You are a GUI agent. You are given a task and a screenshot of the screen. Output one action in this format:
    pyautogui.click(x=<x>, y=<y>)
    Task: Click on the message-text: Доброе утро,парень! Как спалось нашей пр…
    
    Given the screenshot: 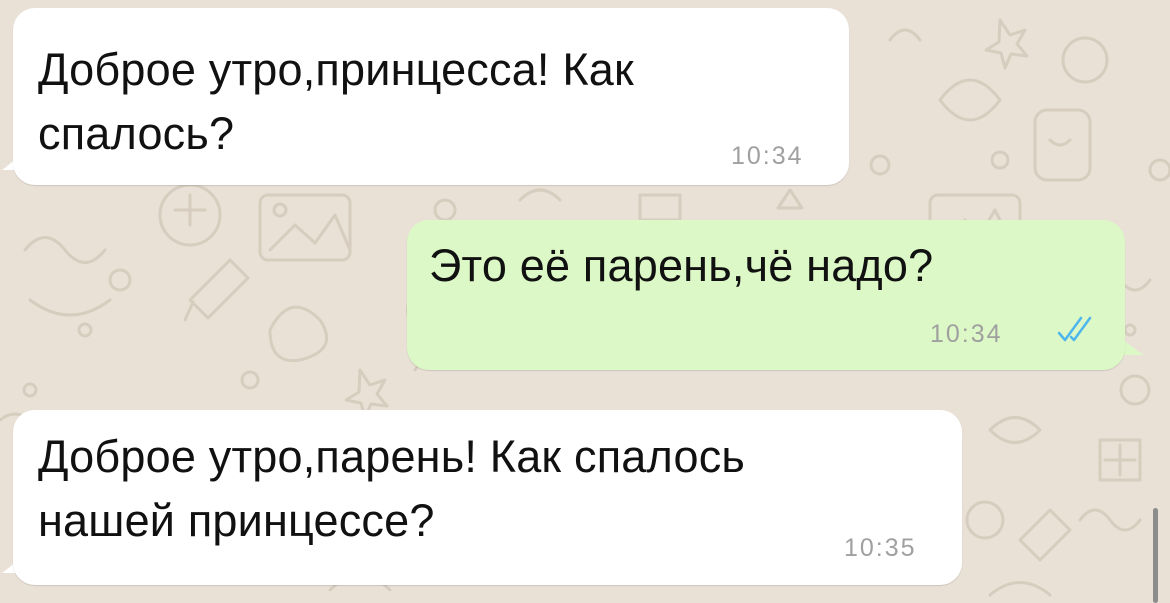 What is the action you would take?
    pyautogui.click(x=392, y=488)
    